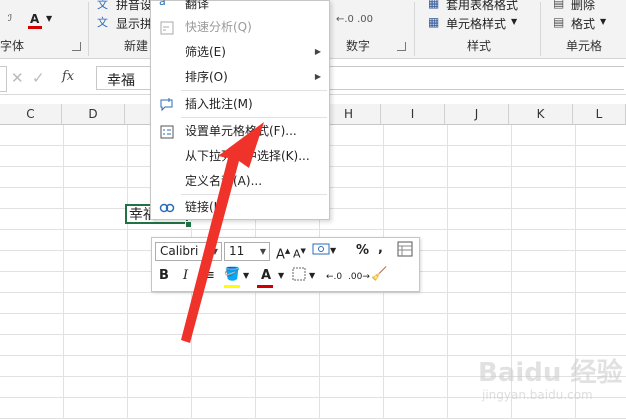  I want to click on number-dialog-launcher, so click(401, 46).